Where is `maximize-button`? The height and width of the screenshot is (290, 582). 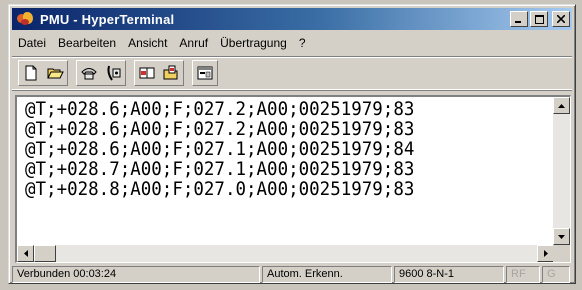 maximize-button is located at coordinates (539, 19).